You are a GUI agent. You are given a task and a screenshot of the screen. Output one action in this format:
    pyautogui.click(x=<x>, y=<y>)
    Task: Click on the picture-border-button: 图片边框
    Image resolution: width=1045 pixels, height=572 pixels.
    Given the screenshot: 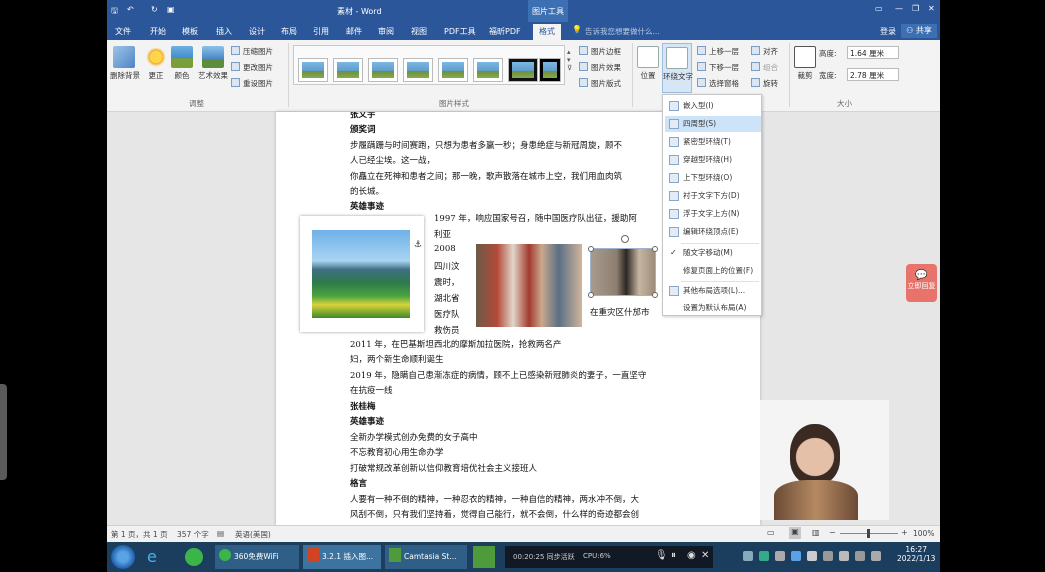 What is the action you would take?
    pyautogui.click(x=600, y=51)
    